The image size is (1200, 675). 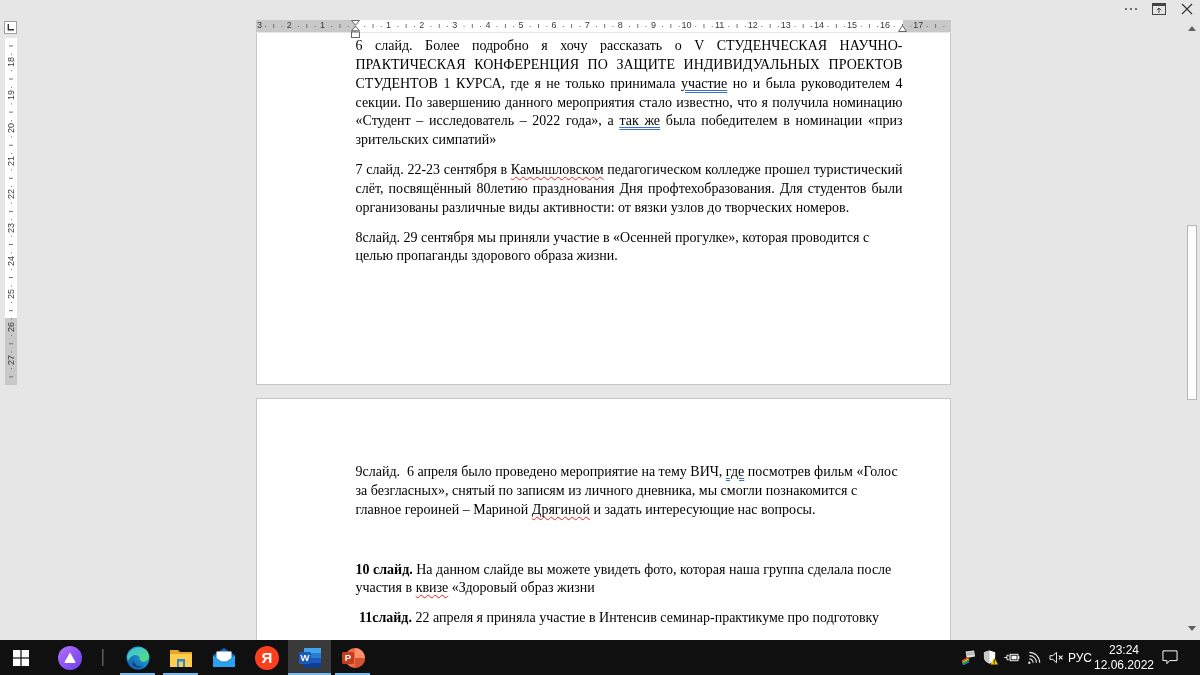 What do you see at coordinates (1131, 9) in the screenshot?
I see `more-icon` at bounding box center [1131, 9].